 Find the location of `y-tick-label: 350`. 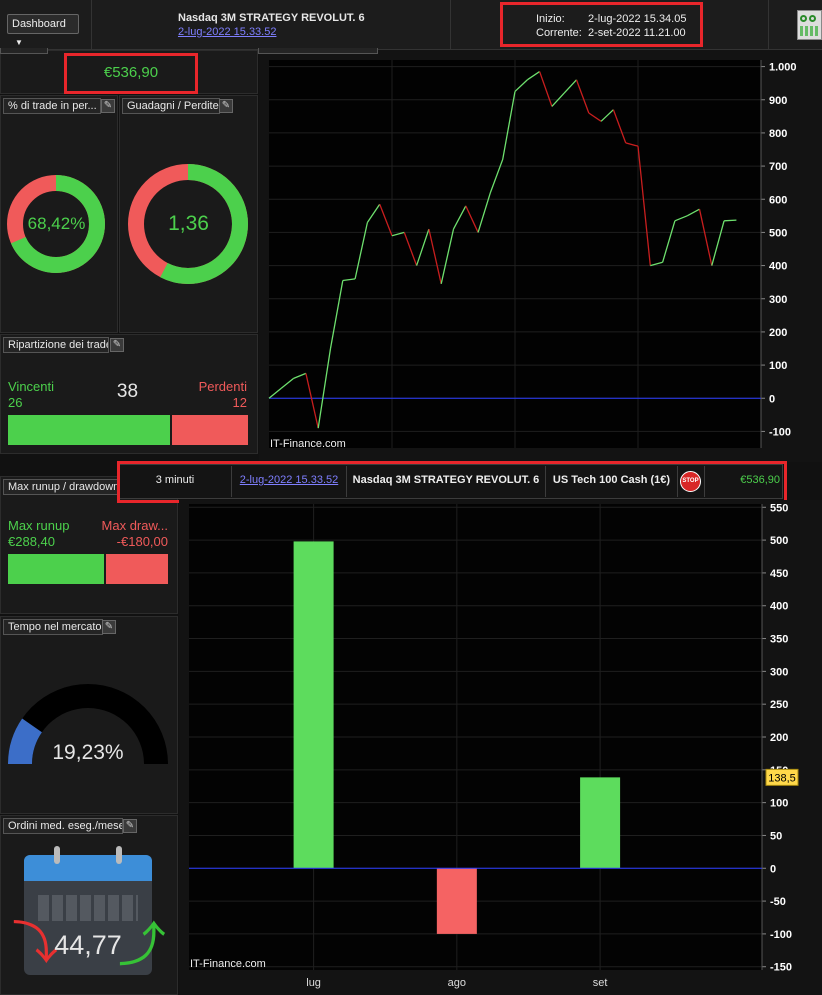

y-tick-label: 350 is located at coordinates (779, 640).